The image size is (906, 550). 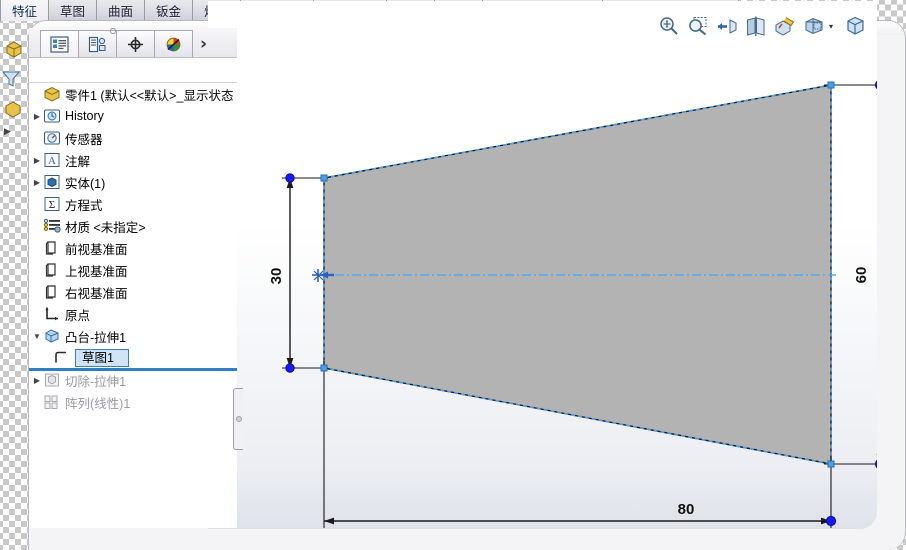 I want to click on window-chrome-overlay, so click(x=113, y=31).